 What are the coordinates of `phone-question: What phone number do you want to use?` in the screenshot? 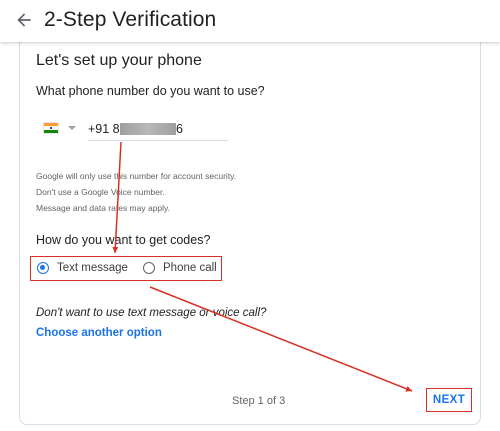 It's located at (150, 91).